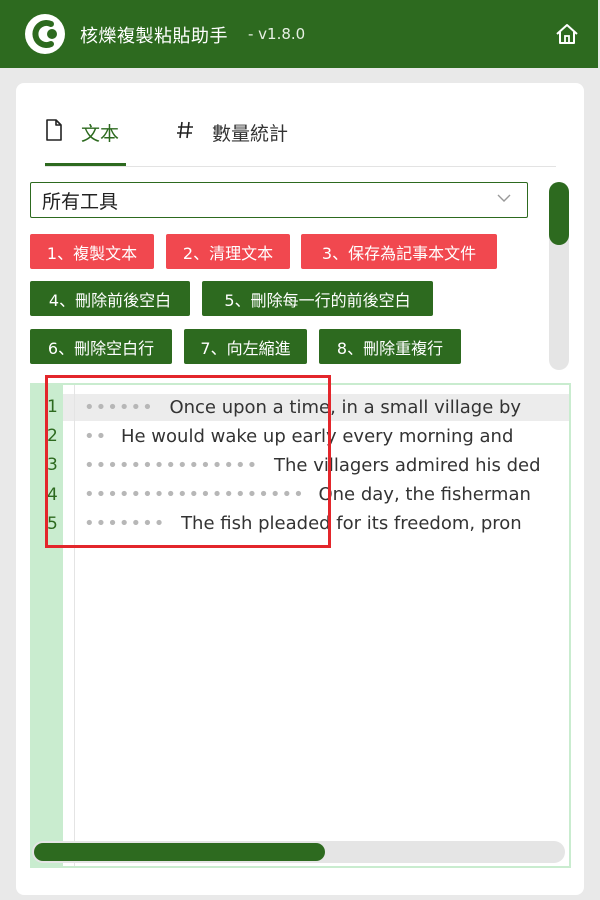  What do you see at coordinates (52, 524) in the screenshot?
I see `line-number: 5` at bounding box center [52, 524].